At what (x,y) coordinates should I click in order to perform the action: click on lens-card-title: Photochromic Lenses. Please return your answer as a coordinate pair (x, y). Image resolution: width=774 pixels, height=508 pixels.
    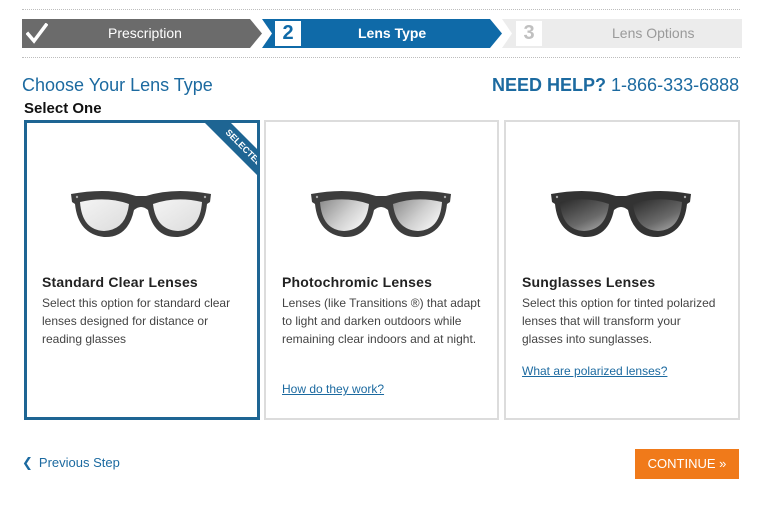
    Looking at the image, I should click on (357, 282).